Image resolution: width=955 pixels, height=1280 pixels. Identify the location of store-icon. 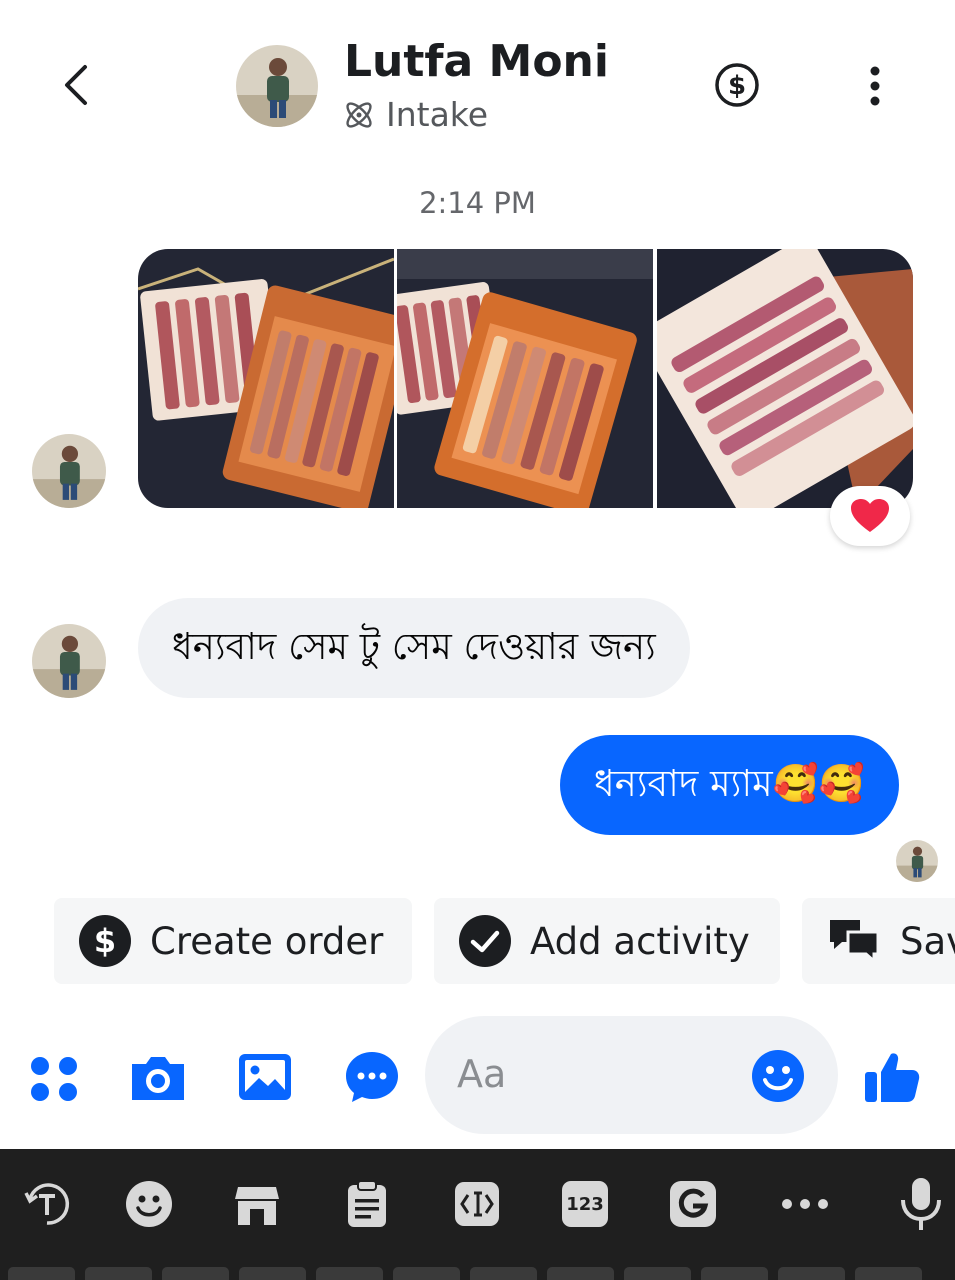
(257, 1206).